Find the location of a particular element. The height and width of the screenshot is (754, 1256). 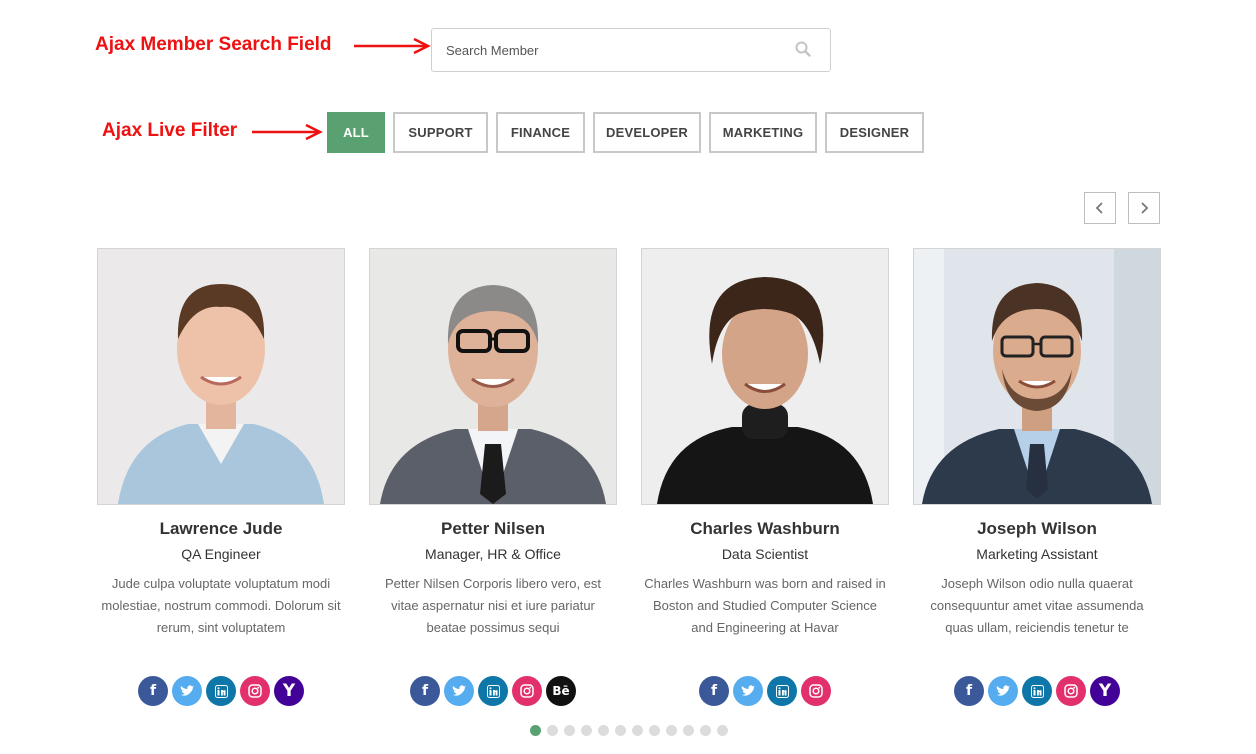

member-role: QA Engineer is located at coordinates (221, 554).